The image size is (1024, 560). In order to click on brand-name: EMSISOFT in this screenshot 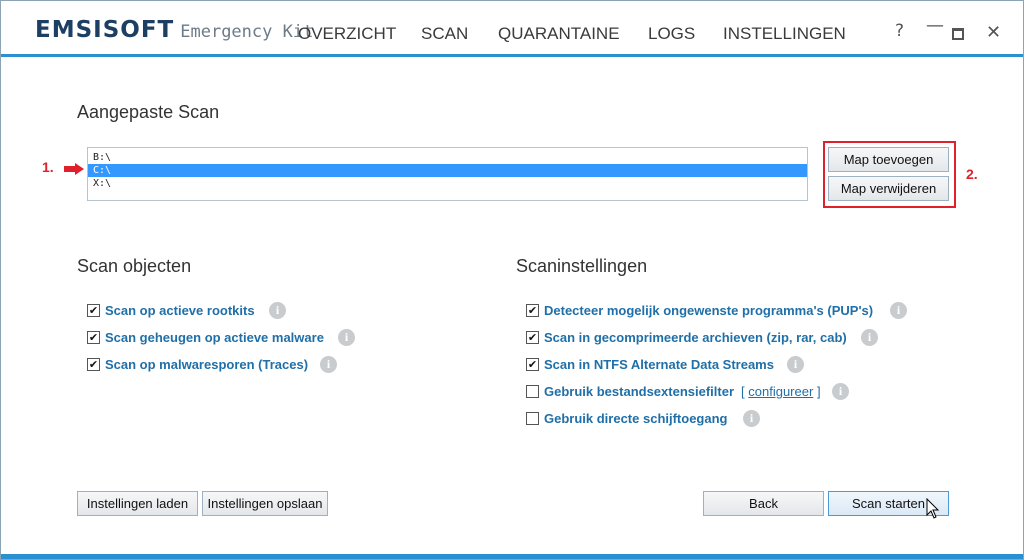, I will do `click(105, 30)`.